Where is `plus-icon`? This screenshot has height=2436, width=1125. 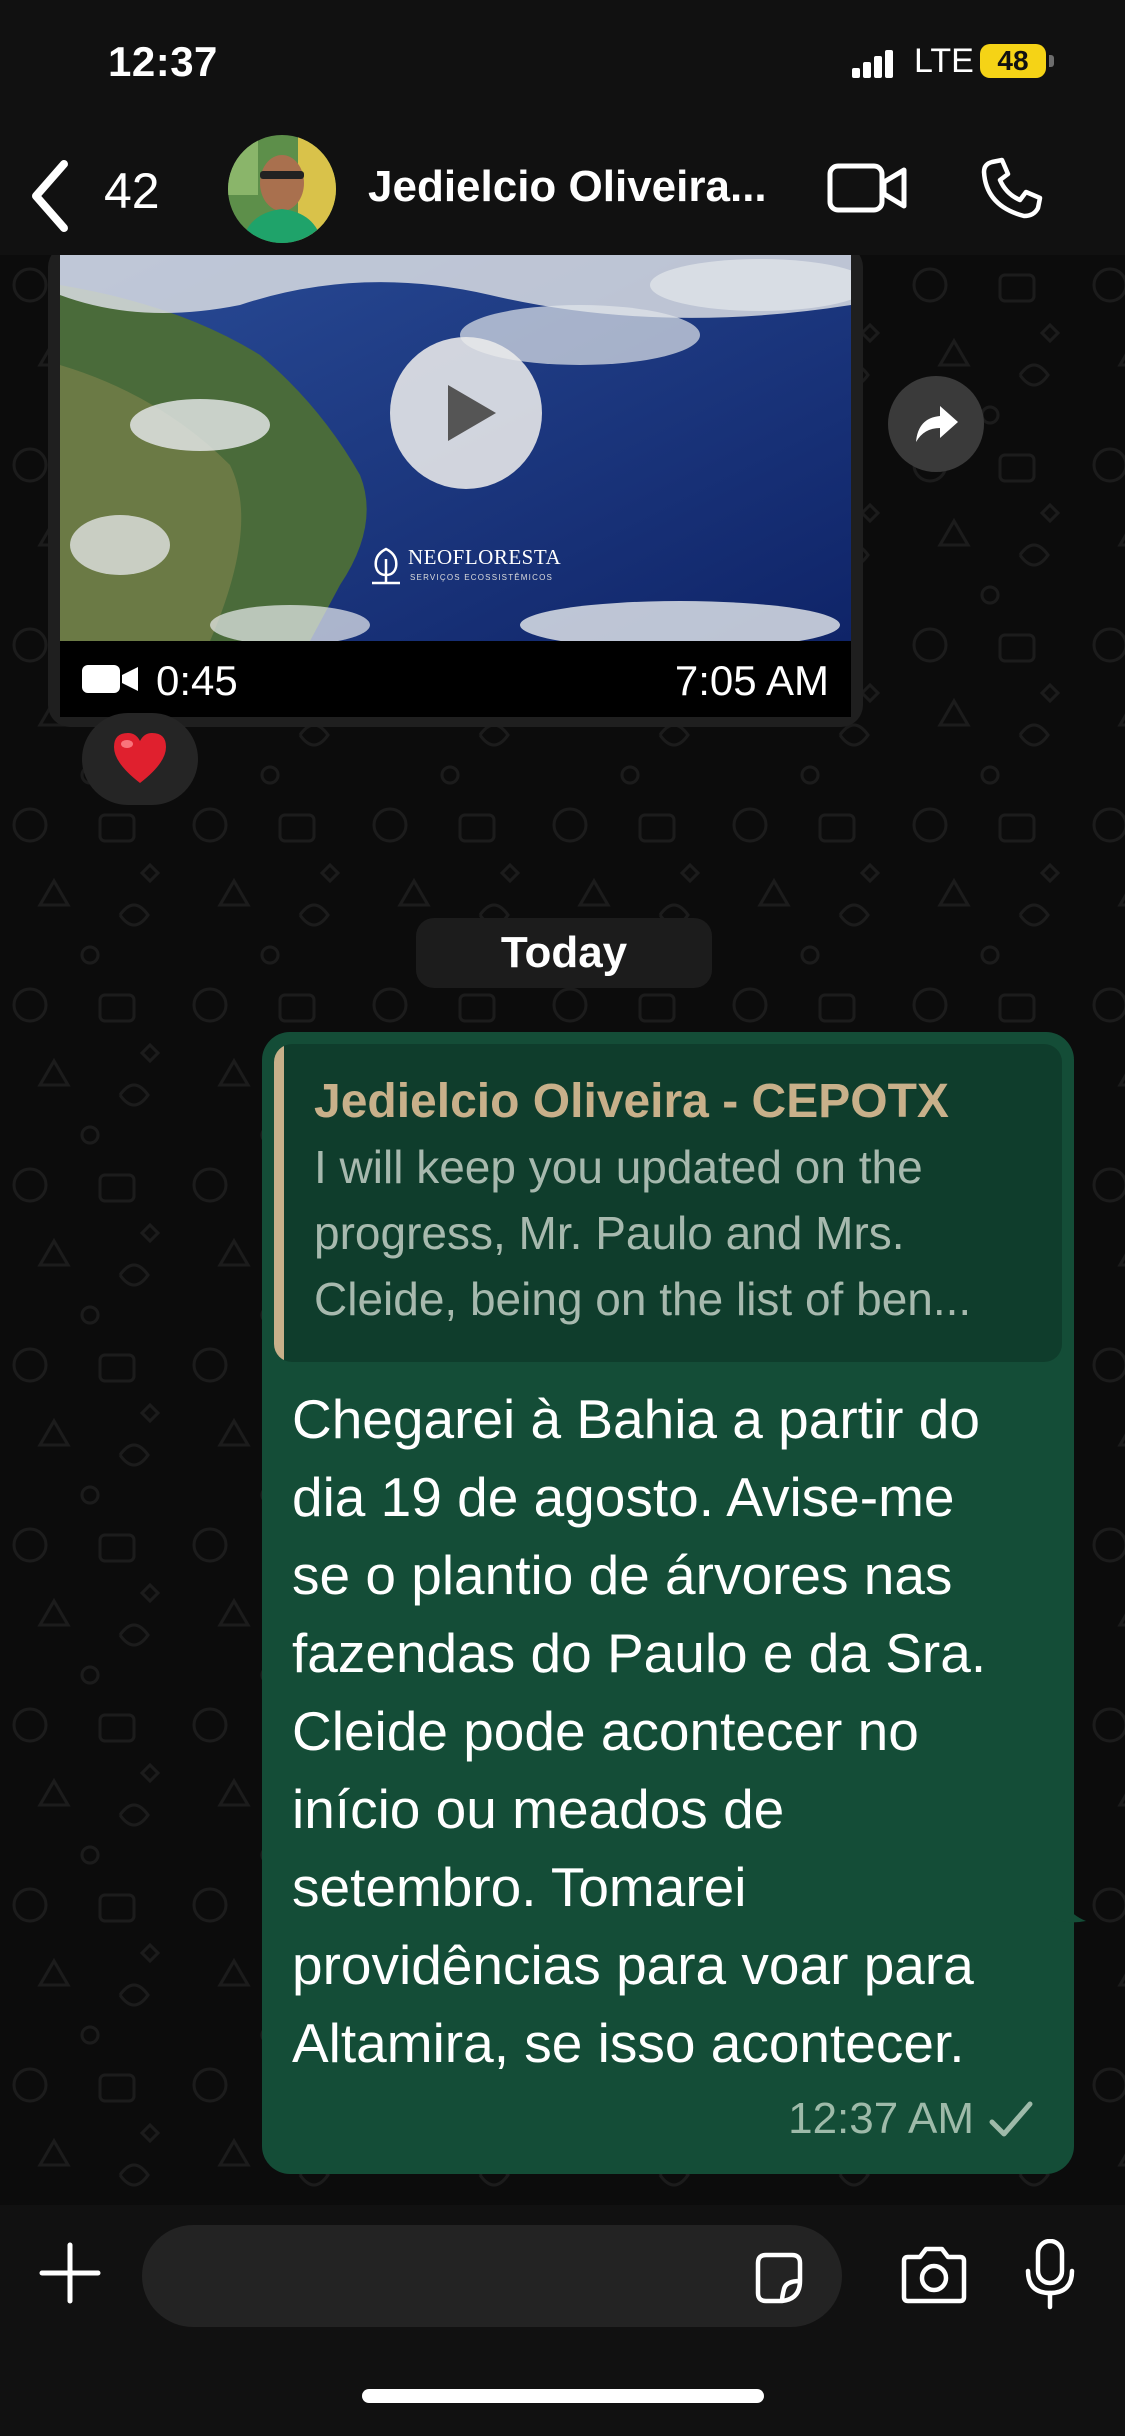 plus-icon is located at coordinates (70, 2273).